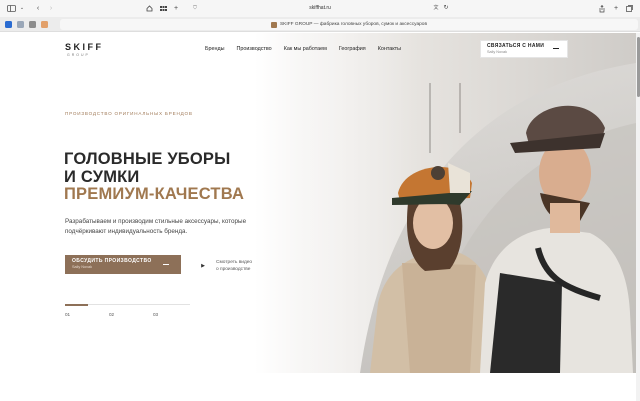  Describe the element at coordinates (233, 269) in the screenshot. I see `watch-video-line2: о производстве` at that location.